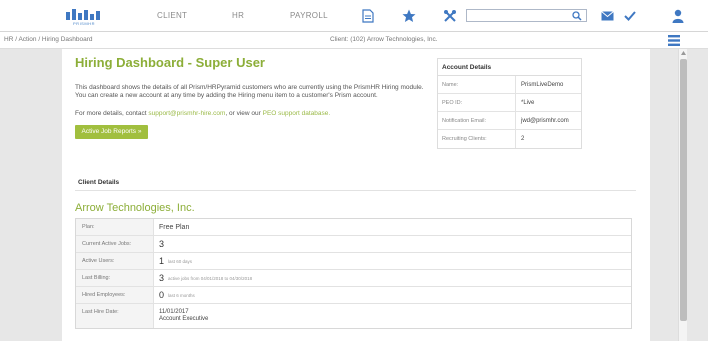 This screenshot has height=341, width=708. Describe the element at coordinates (509, 67) in the screenshot. I see `account-details-heading: Account Details` at that location.